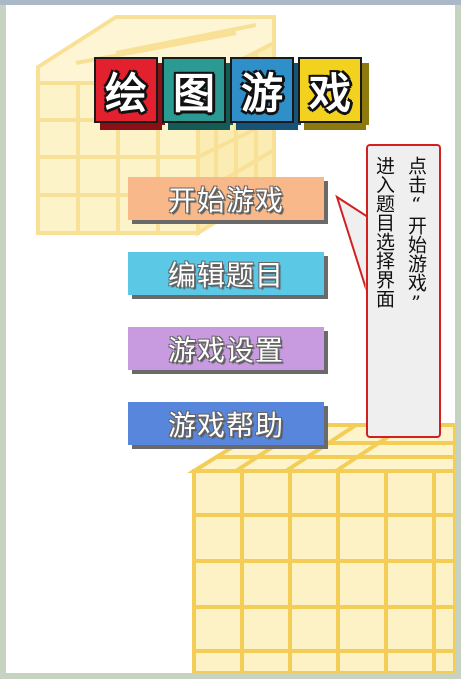 The height and width of the screenshot is (679, 461). I want to click on start-game-label: 开始游戏, so click(225, 200).